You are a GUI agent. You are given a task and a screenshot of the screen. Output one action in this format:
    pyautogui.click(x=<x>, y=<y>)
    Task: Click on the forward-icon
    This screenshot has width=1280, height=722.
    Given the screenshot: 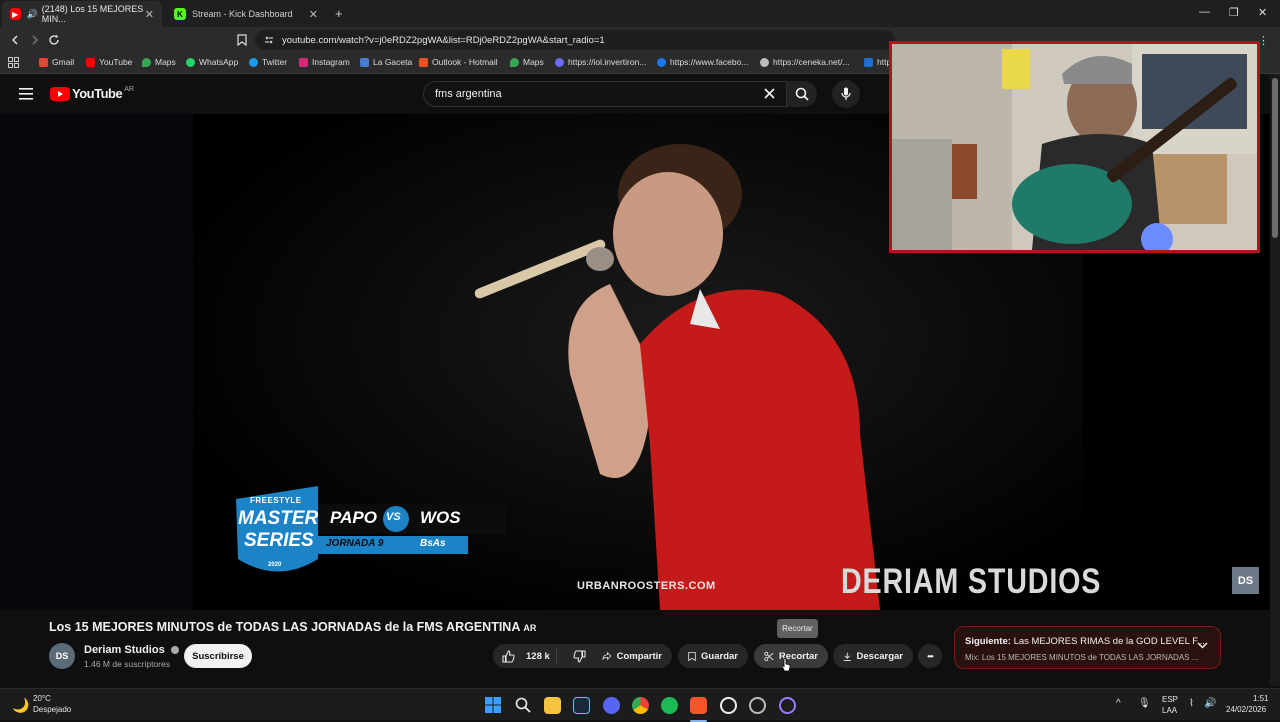 What is the action you would take?
    pyautogui.click(x=35, y=40)
    